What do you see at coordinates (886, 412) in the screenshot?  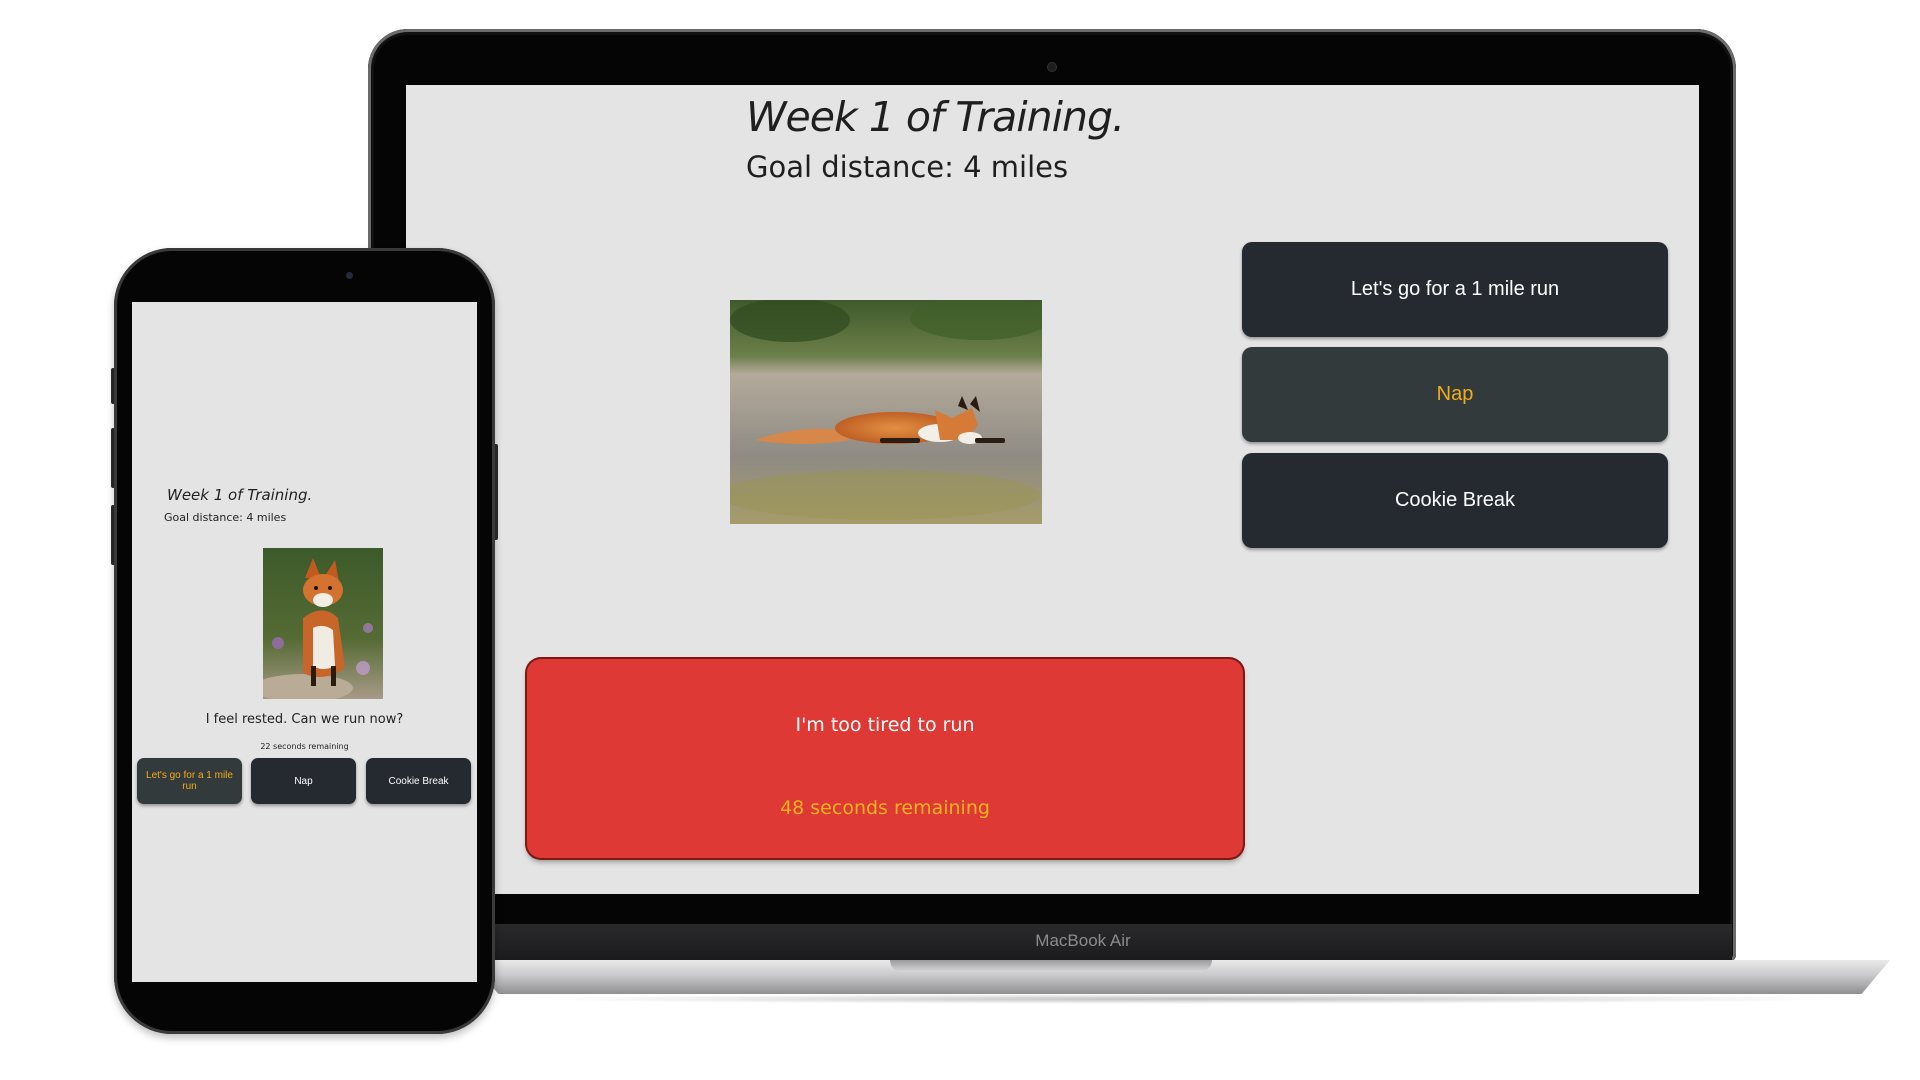 I see `sleeping-fox-photo` at bounding box center [886, 412].